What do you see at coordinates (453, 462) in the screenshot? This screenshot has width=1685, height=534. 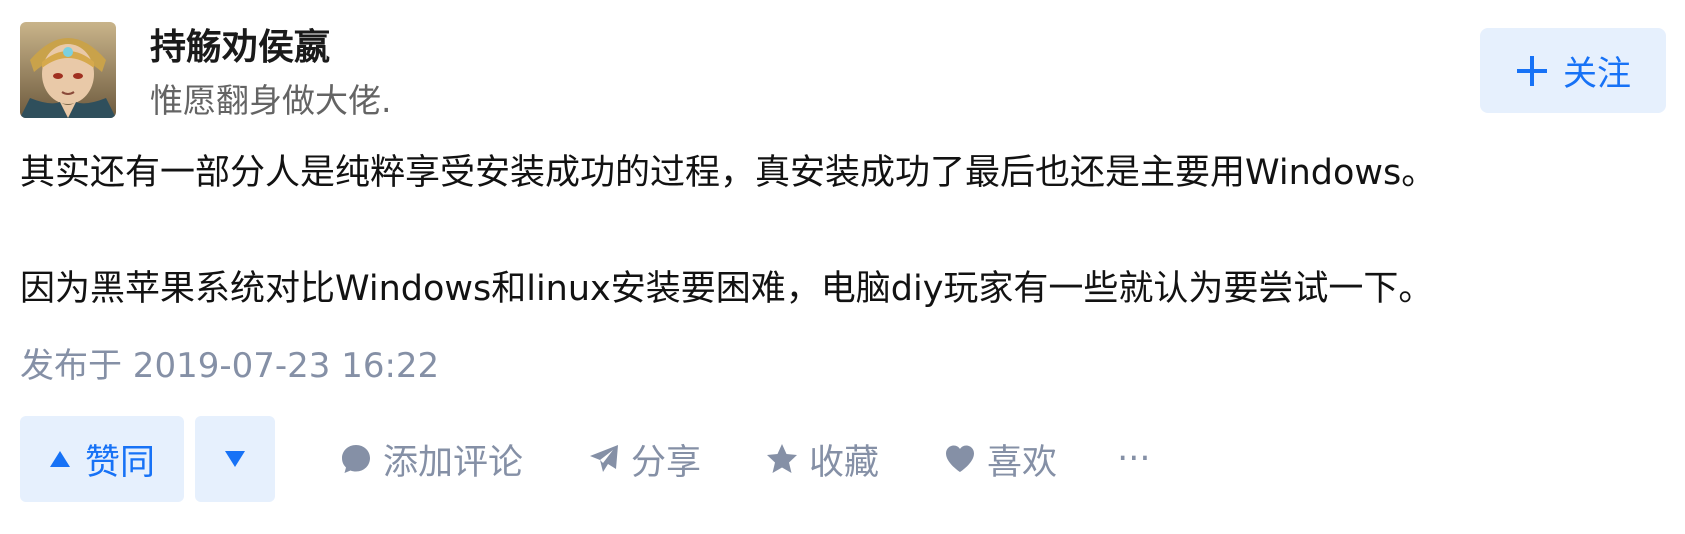 I see `comment-label: 添加评论` at bounding box center [453, 462].